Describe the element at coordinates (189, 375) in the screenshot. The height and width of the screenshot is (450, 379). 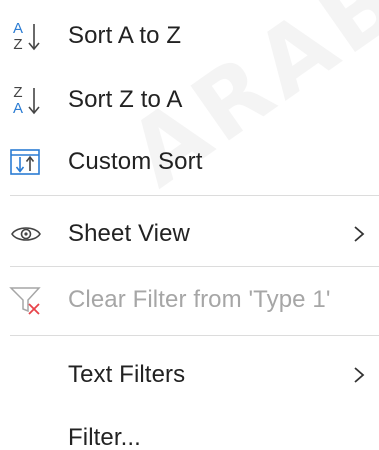
I see `text-filters-item: Text Filters` at that location.